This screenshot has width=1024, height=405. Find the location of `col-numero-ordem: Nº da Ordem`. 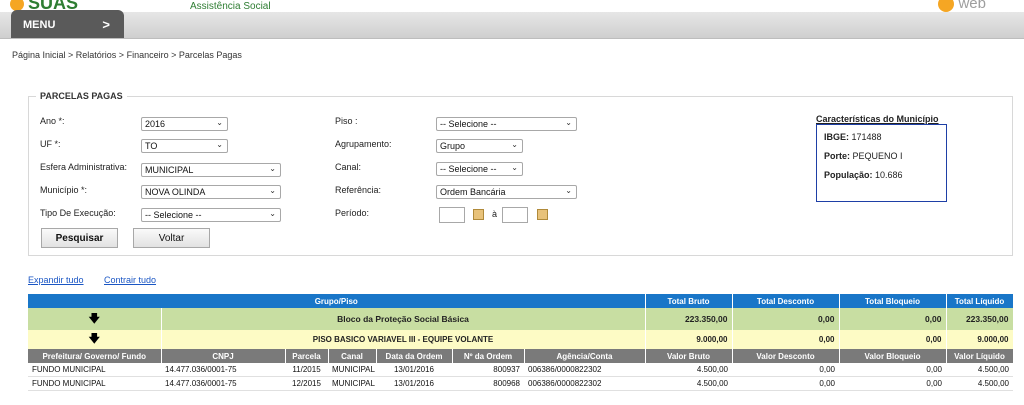

col-numero-ordem: Nº da Ordem is located at coordinates (488, 356).